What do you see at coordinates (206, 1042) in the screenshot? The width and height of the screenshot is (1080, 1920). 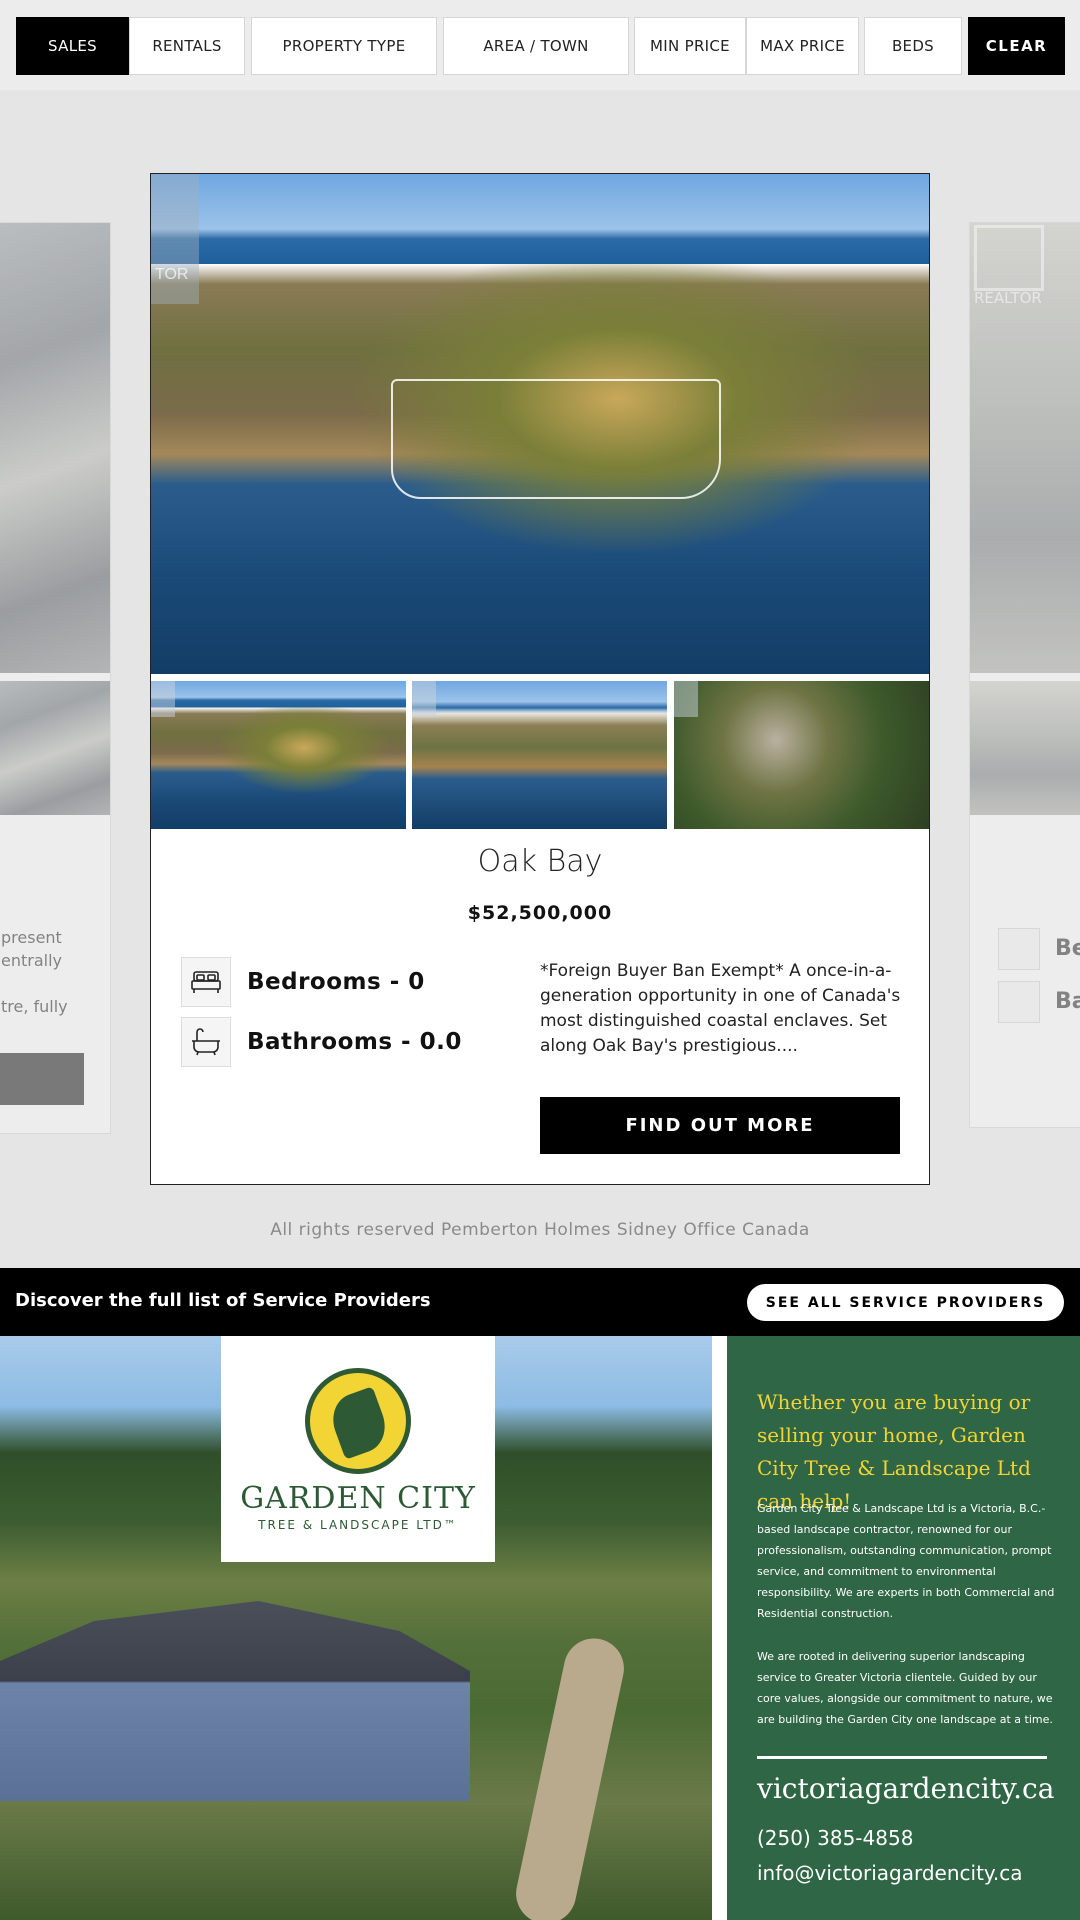 I see `bathtub-icon` at bounding box center [206, 1042].